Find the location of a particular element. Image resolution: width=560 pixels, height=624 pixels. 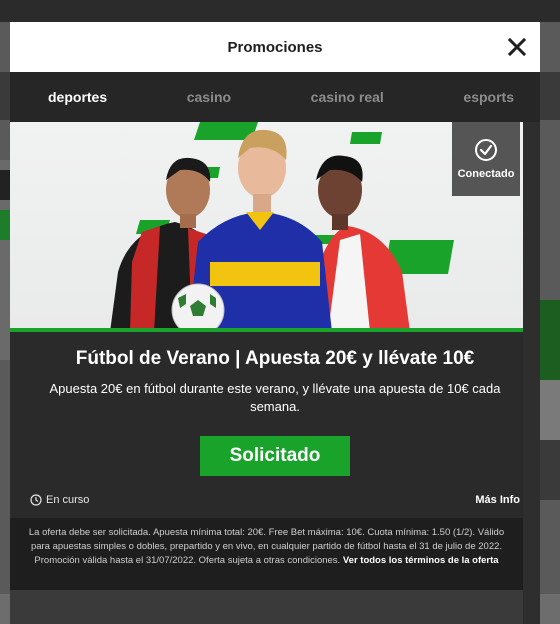

connected-label: Conectado is located at coordinates (486, 174).